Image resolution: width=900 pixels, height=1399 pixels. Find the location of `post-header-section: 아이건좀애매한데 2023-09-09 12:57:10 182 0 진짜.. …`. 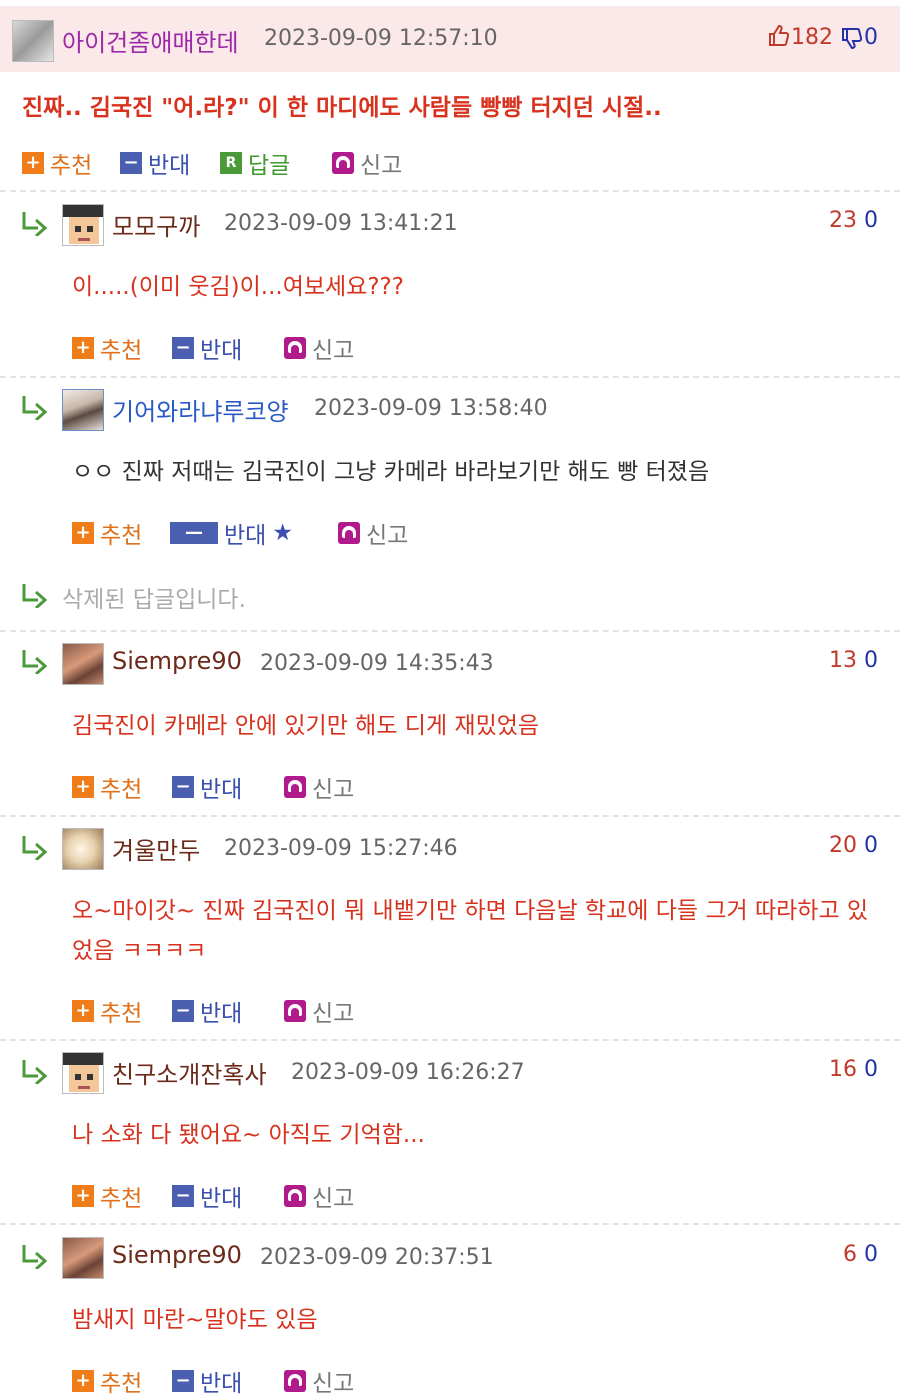

post-header-section: 아이건좀애매한데 2023-09-09 12:57:10 182 0 진짜.. … is located at coordinates (450, 95).